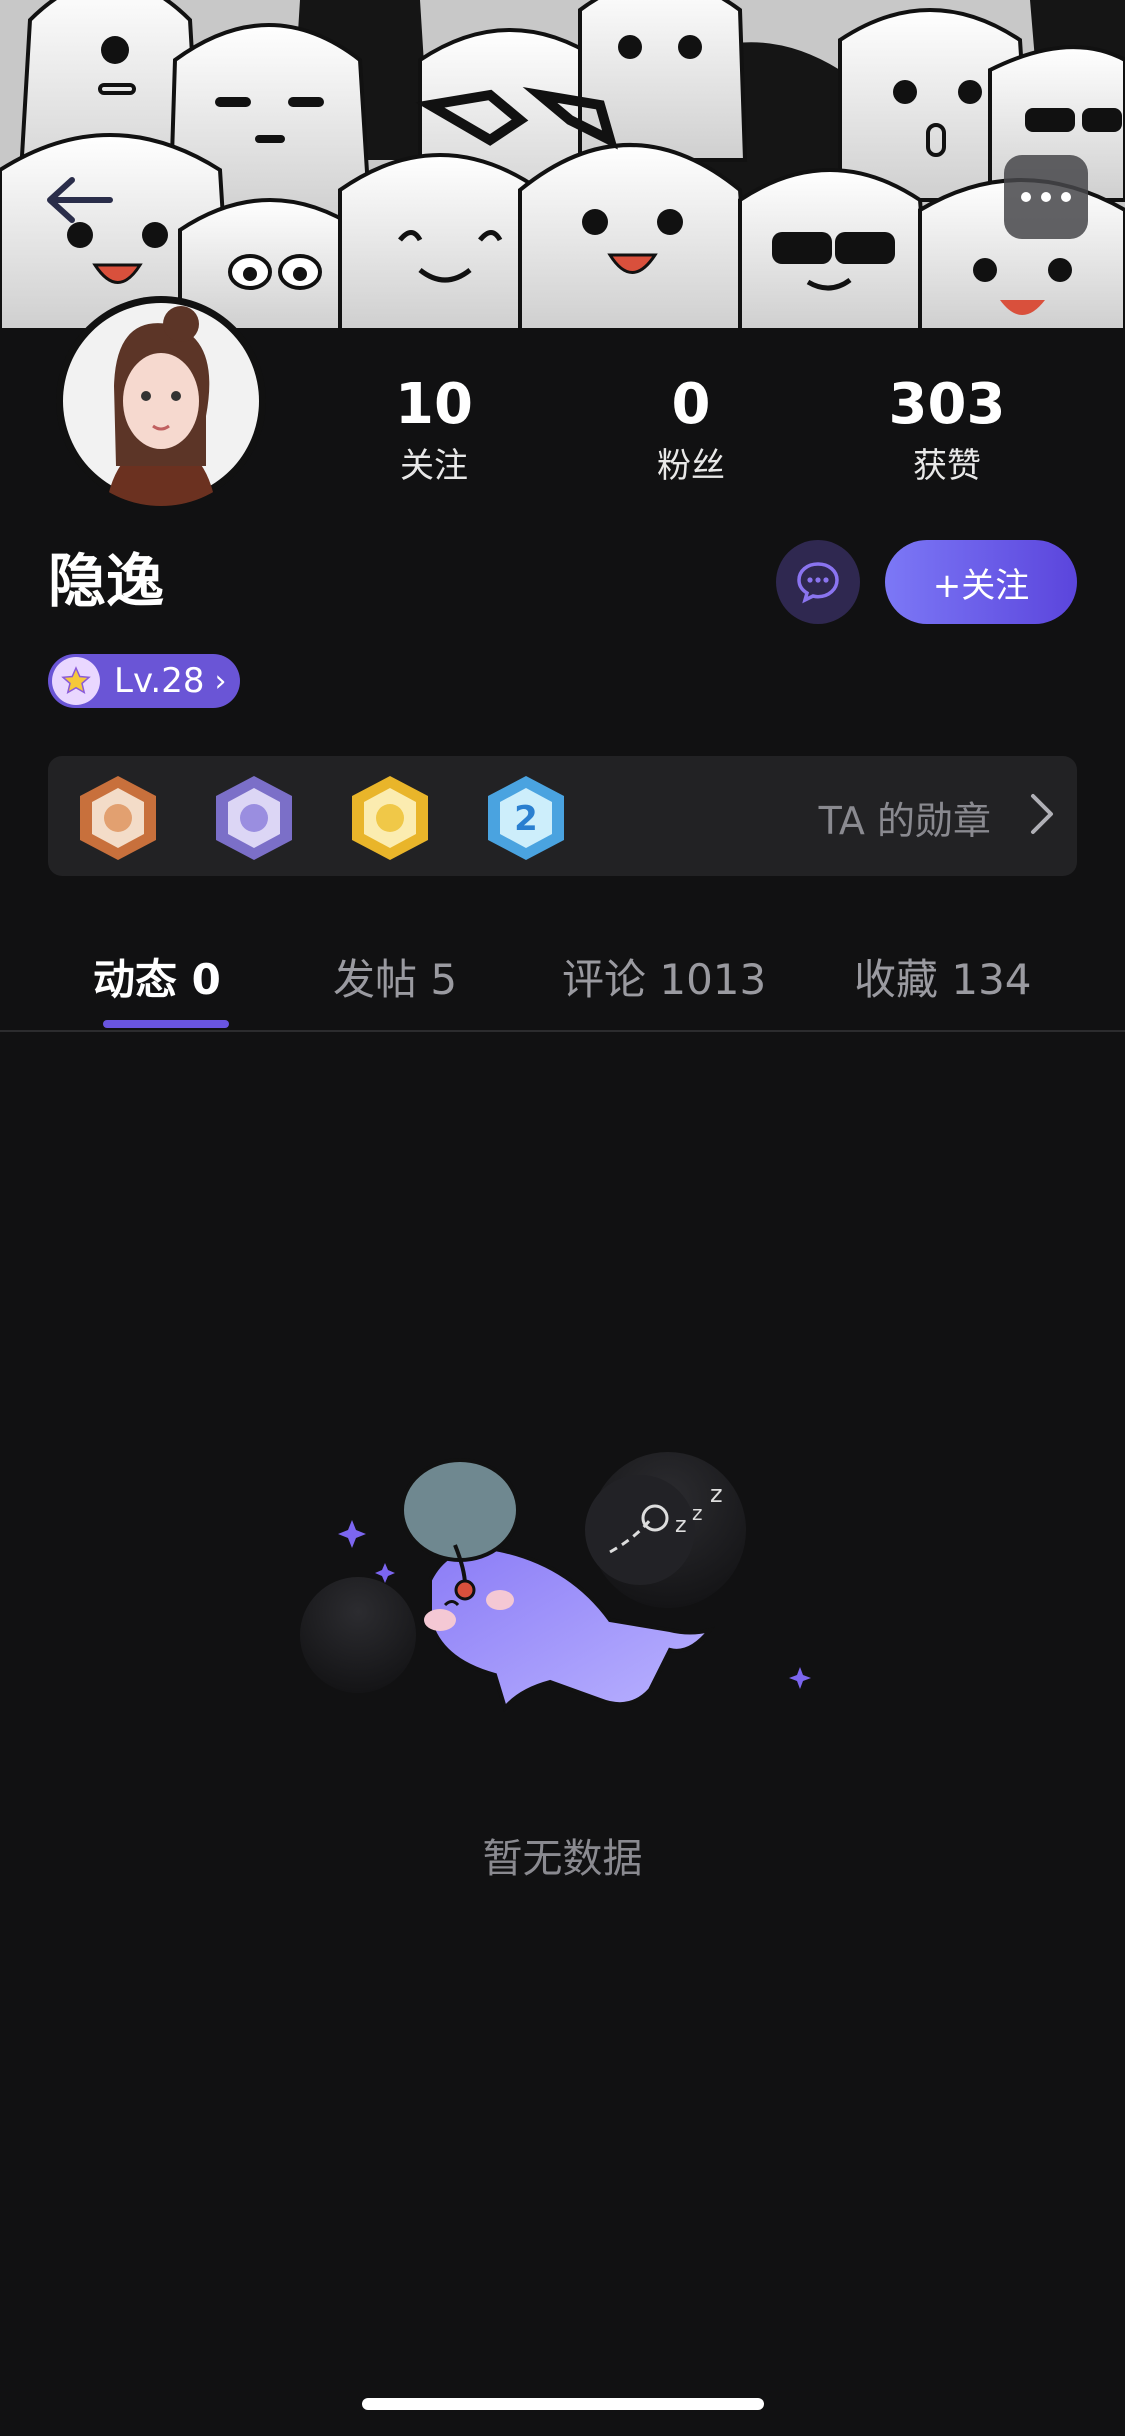 The image size is (1125, 2436). Describe the element at coordinates (562, 1859) in the screenshot. I see `empty-state-text: 暂无数据` at that location.